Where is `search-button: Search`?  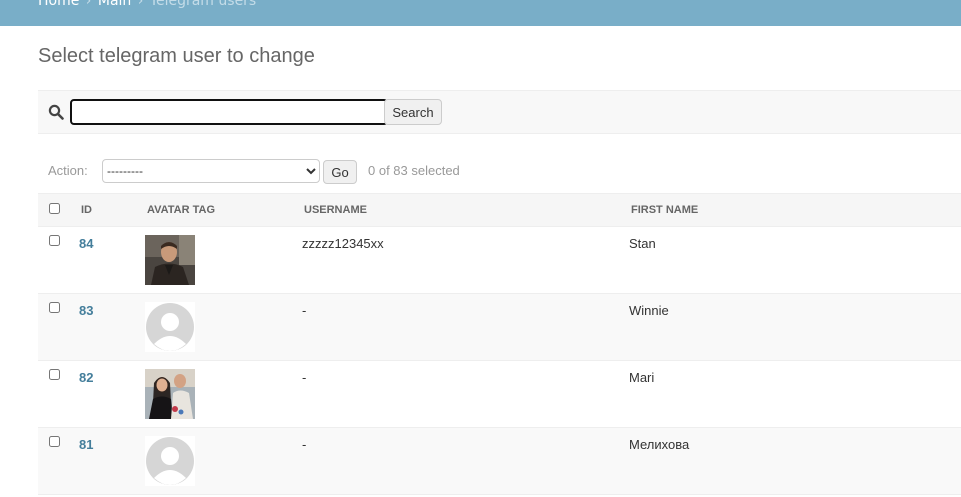
search-button: Search is located at coordinates (413, 112).